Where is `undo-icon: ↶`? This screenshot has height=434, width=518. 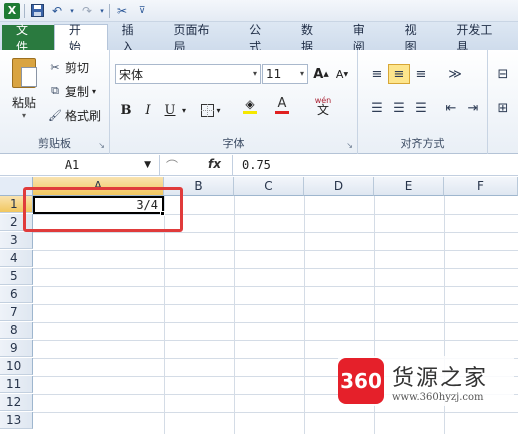 undo-icon: ↶ is located at coordinates (57, 11).